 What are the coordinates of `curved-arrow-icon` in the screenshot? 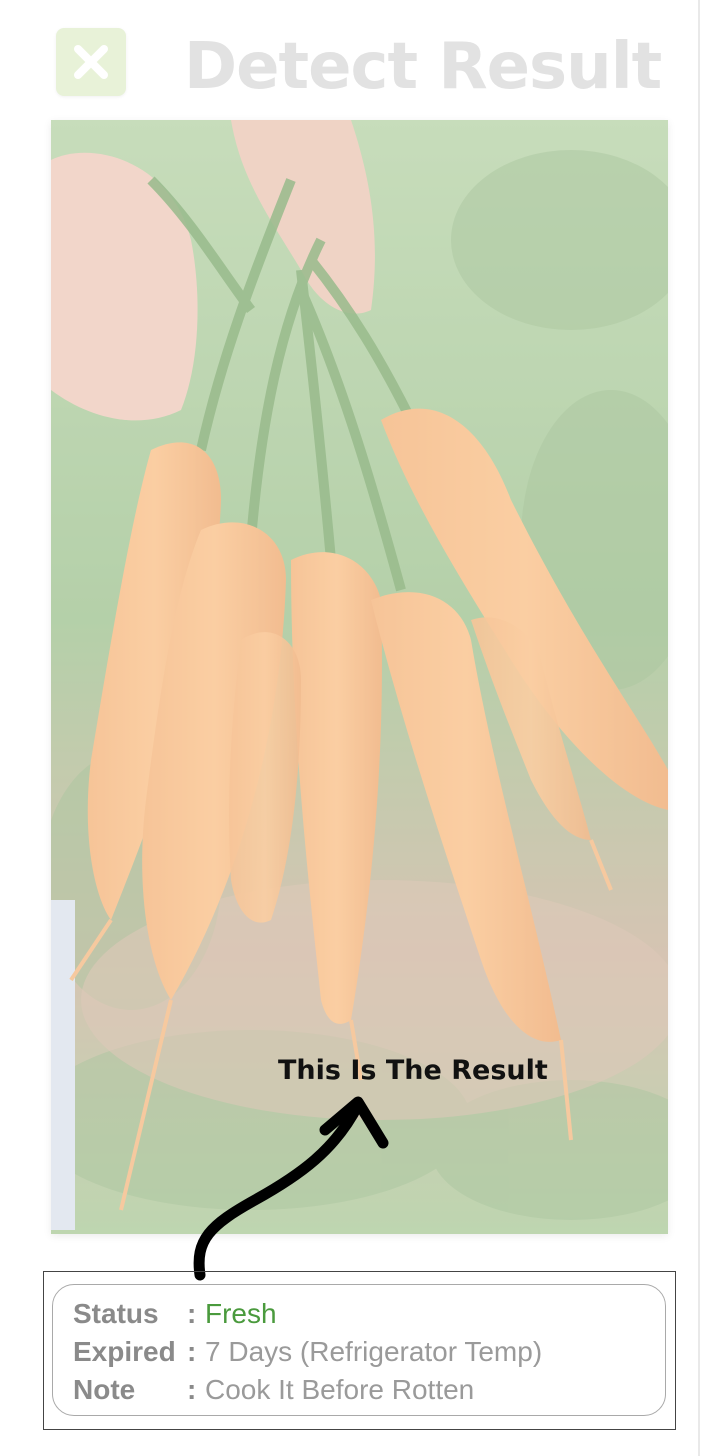 It's located at (291, 1188).